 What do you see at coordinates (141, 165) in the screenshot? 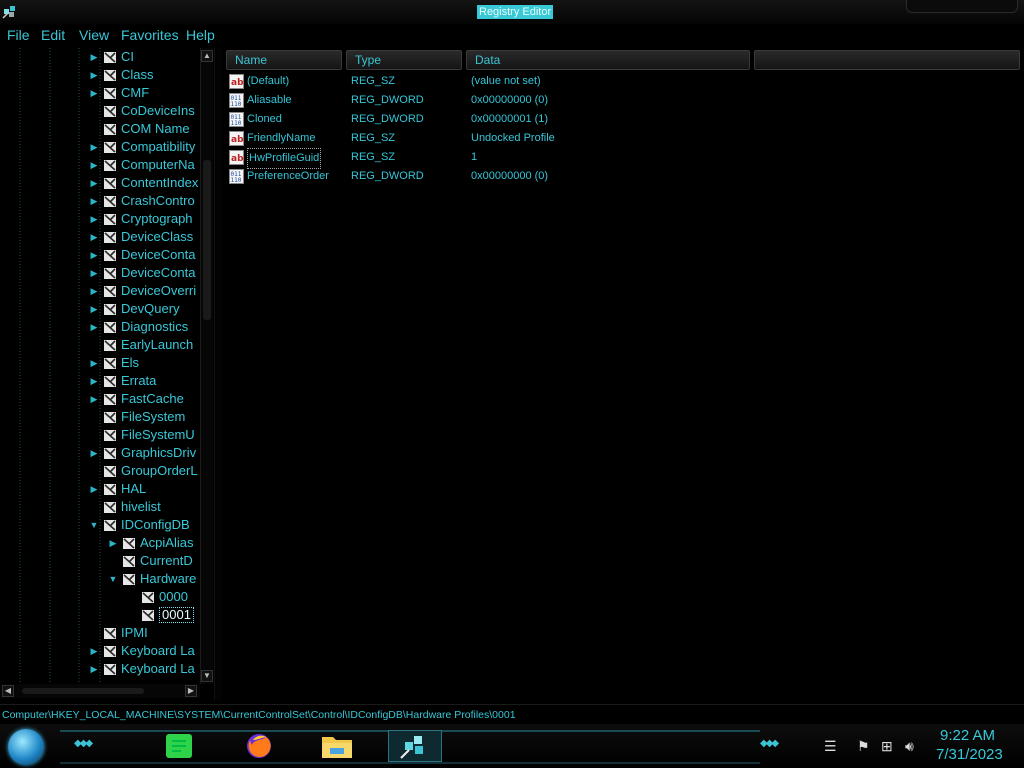
I see `tree-item: ▶ ComputerNa` at bounding box center [141, 165].